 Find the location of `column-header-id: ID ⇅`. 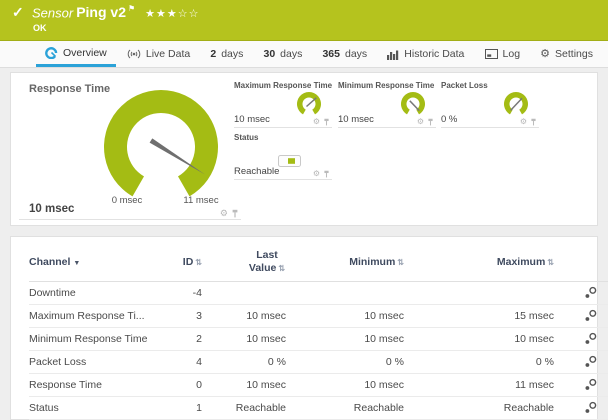

column-header-id: ID ⇅ is located at coordinates (186, 262).